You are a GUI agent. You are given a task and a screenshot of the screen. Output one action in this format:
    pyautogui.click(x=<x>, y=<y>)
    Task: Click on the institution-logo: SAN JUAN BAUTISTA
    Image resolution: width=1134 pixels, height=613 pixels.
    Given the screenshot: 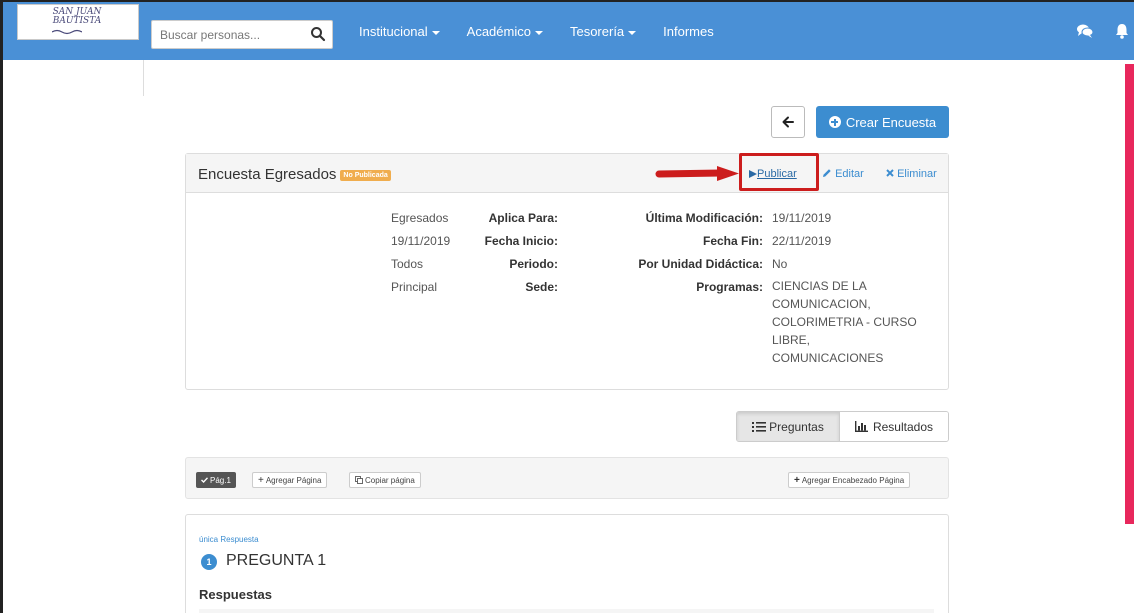 What is the action you would take?
    pyautogui.click(x=78, y=22)
    